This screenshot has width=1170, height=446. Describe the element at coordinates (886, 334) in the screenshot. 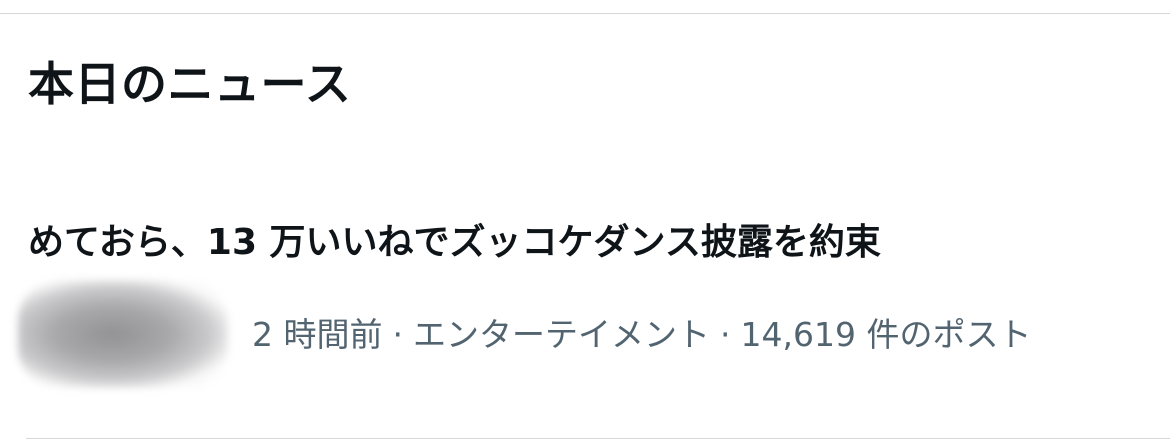

I see `news-post-count: 14,619 件のポスト` at that location.